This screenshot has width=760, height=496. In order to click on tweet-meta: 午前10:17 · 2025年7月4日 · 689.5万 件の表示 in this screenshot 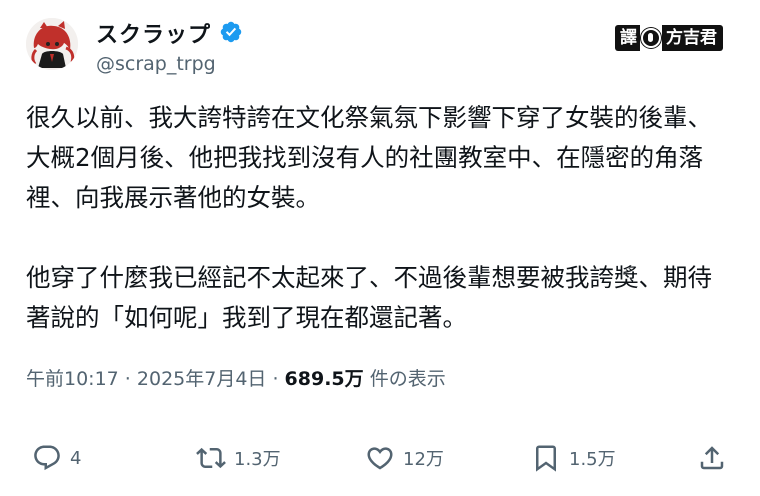, I will do `click(236, 377)`.